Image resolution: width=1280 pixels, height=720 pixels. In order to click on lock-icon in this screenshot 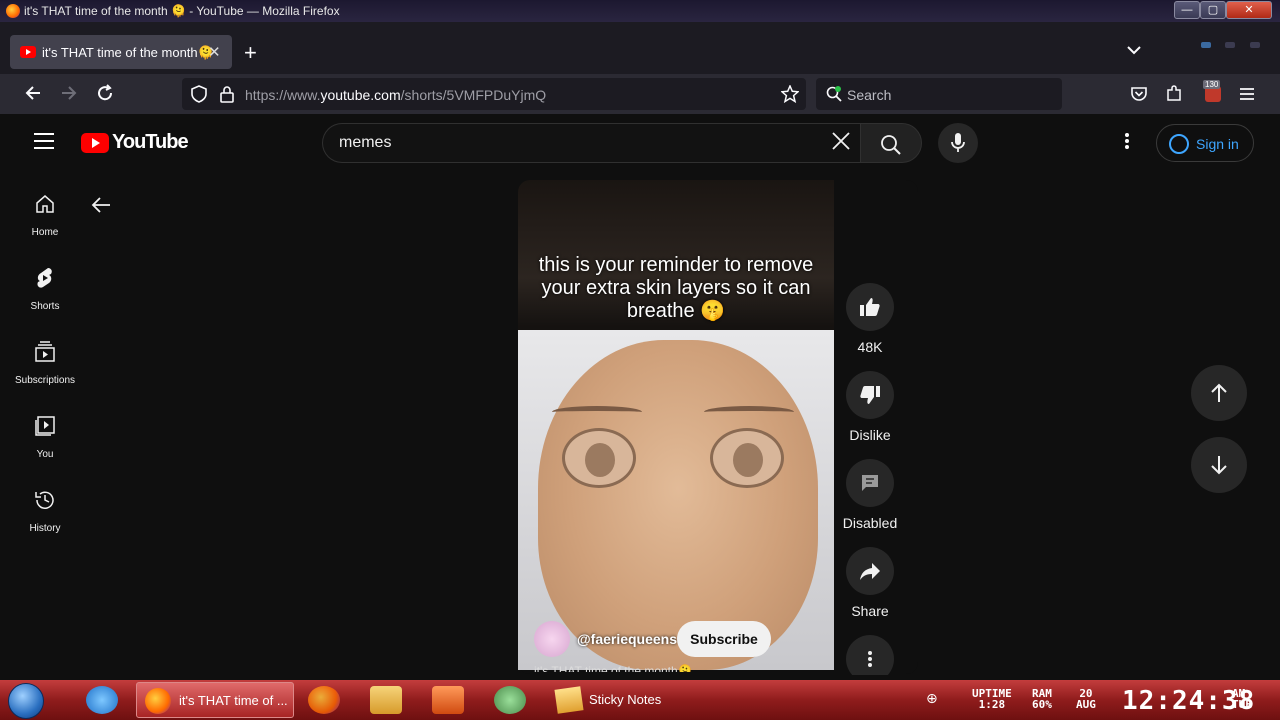, I will do `click(227, 96)`.